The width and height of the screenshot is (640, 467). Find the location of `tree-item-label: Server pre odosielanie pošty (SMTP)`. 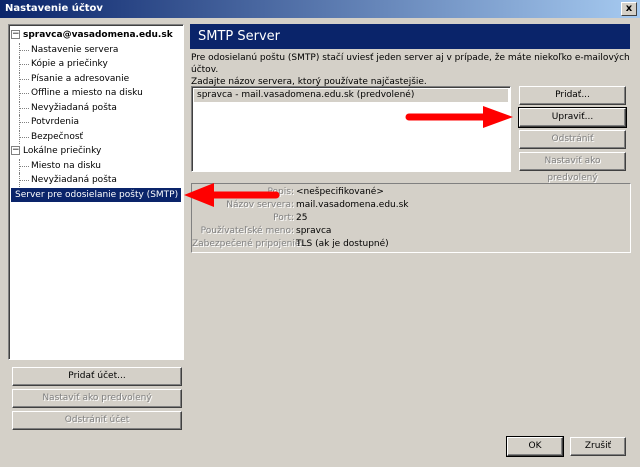

tree-item-label: Server pre odosielanie pošty (SMTP) is located at coordinates (97, 194).